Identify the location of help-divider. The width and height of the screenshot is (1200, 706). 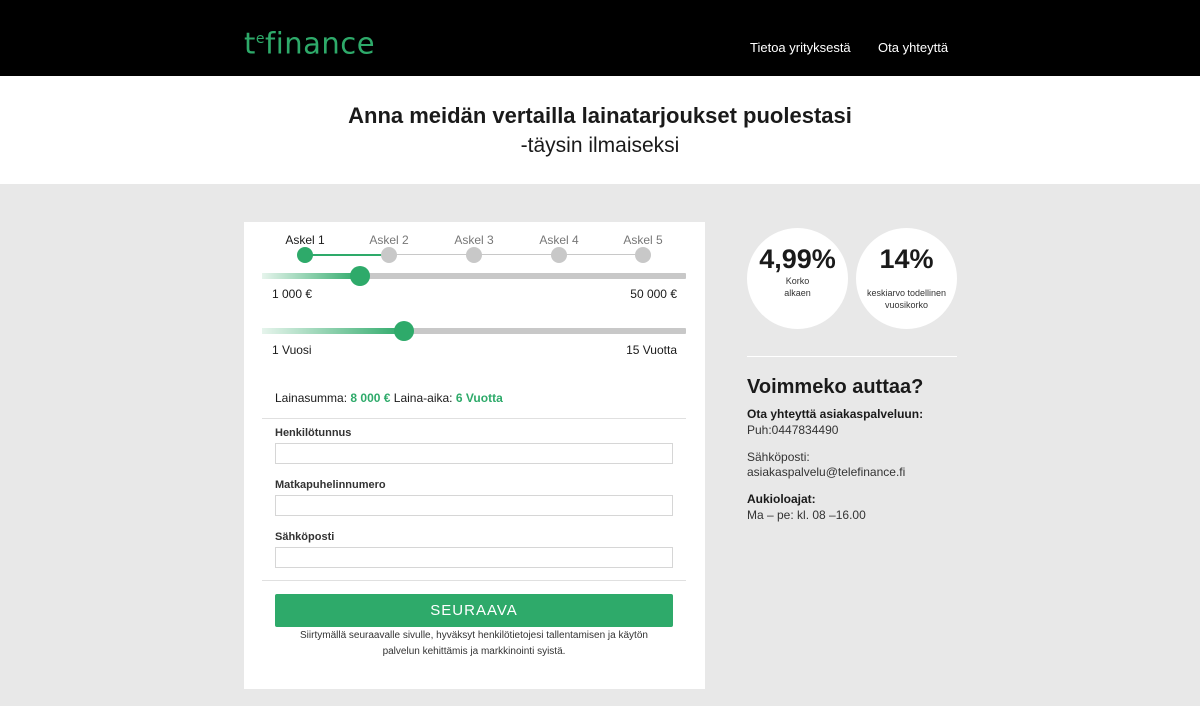
(852, 356).